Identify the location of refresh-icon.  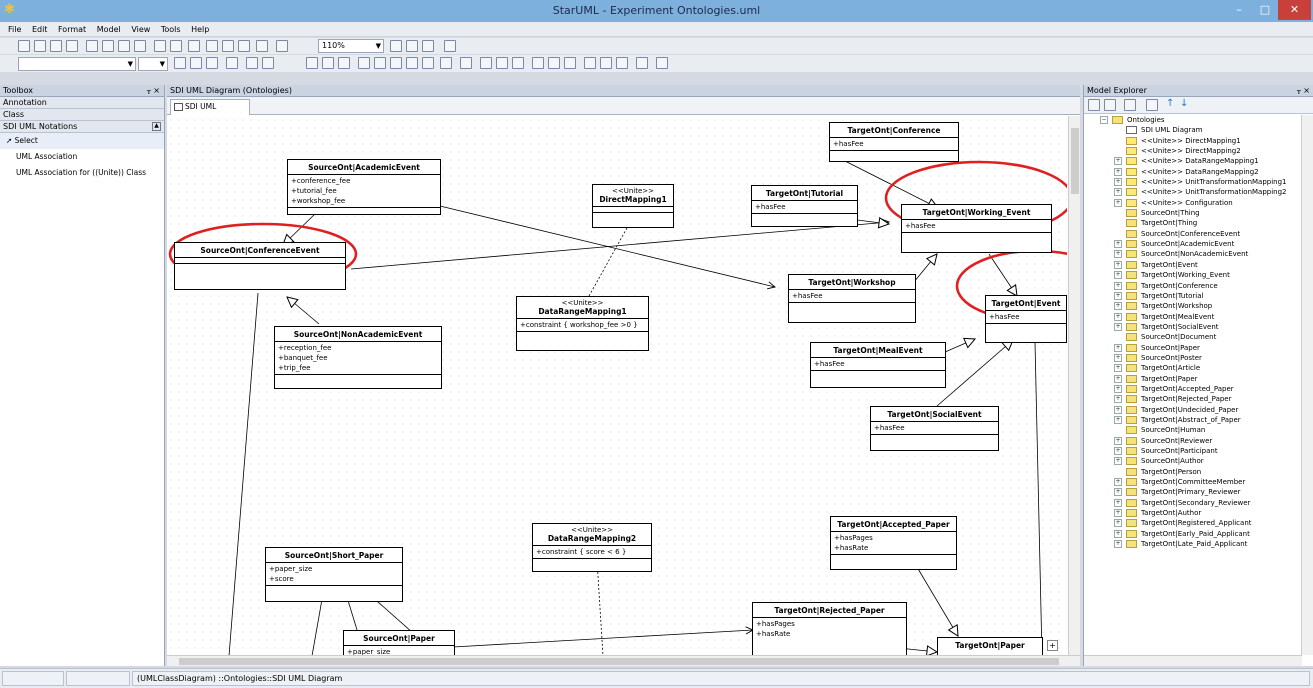
(450, 46).